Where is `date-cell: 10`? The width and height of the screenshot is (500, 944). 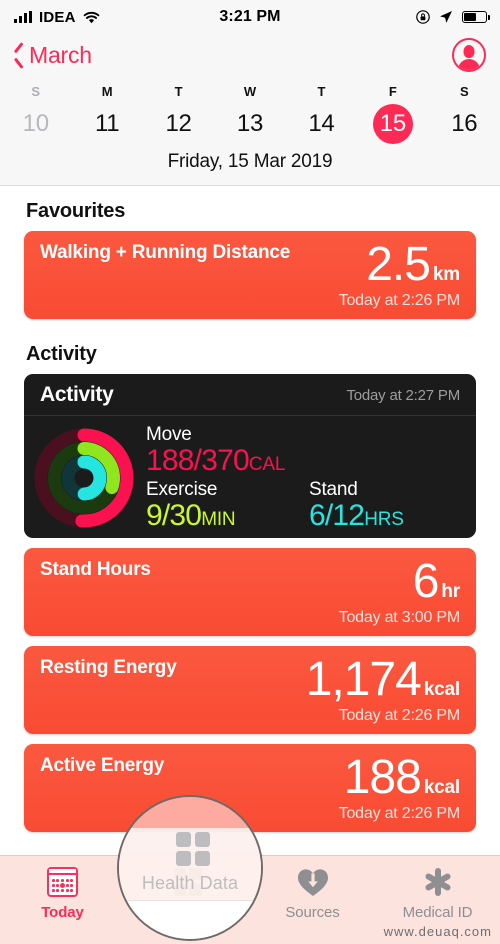
date-cell: 10 is located at coordinates (35, 124).